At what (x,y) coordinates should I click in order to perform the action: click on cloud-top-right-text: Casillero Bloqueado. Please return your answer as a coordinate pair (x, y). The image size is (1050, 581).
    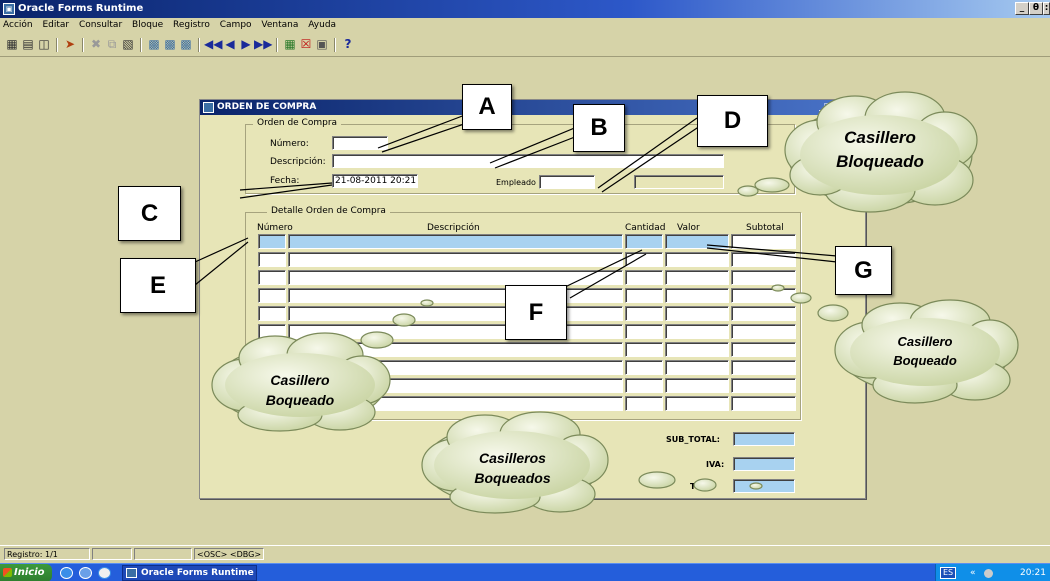
    Looking at the image, I should click on (880, 150).